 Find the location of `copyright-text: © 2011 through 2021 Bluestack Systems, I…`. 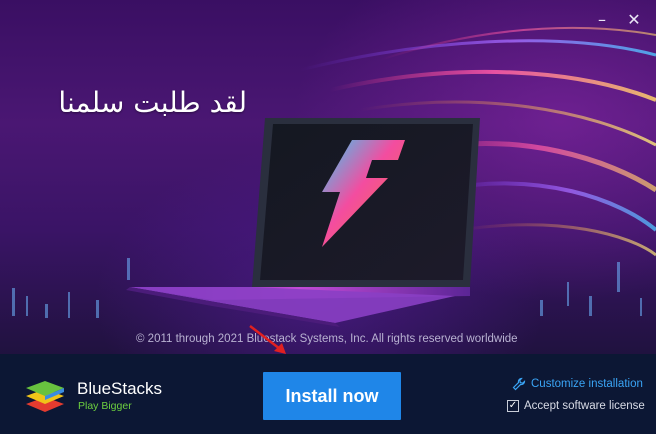

copyright-text: © 2011 through 2021 Bluestack Systems, I… is located at coordinates (327, 339).